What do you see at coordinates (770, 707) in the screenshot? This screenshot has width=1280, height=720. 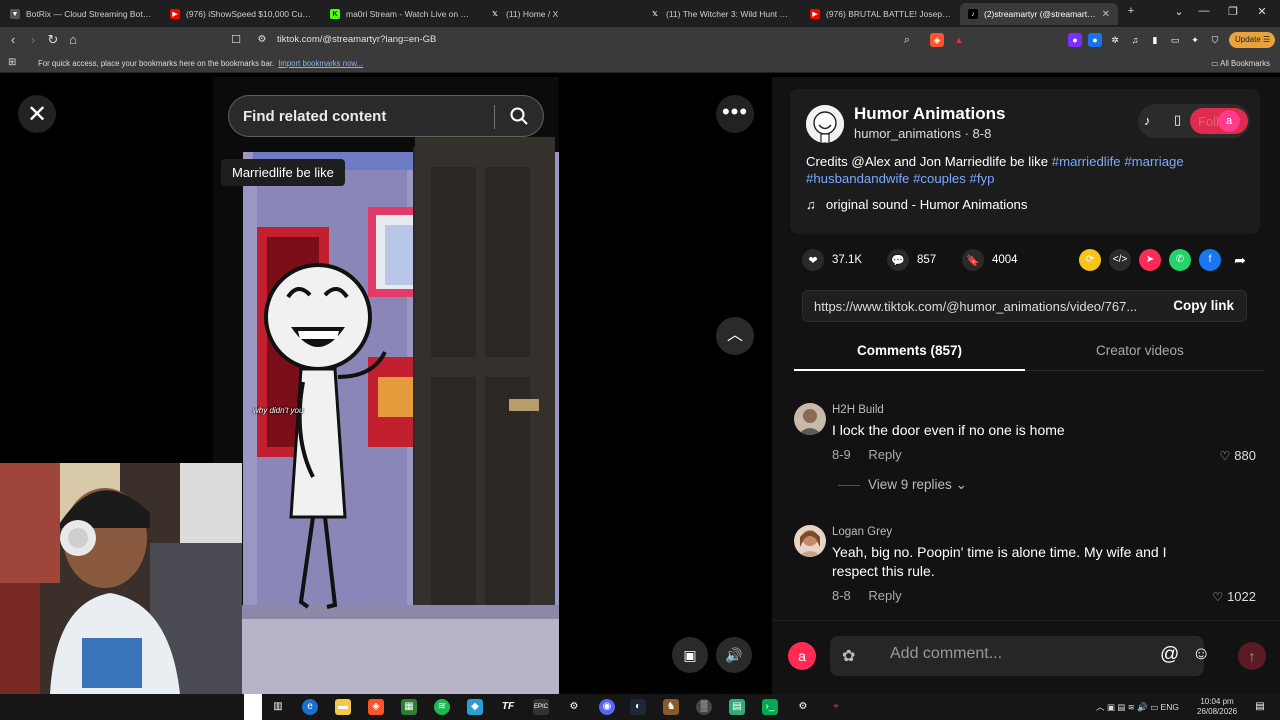 I see `terminal-icon: ›_` at bounding box center [770, 707].